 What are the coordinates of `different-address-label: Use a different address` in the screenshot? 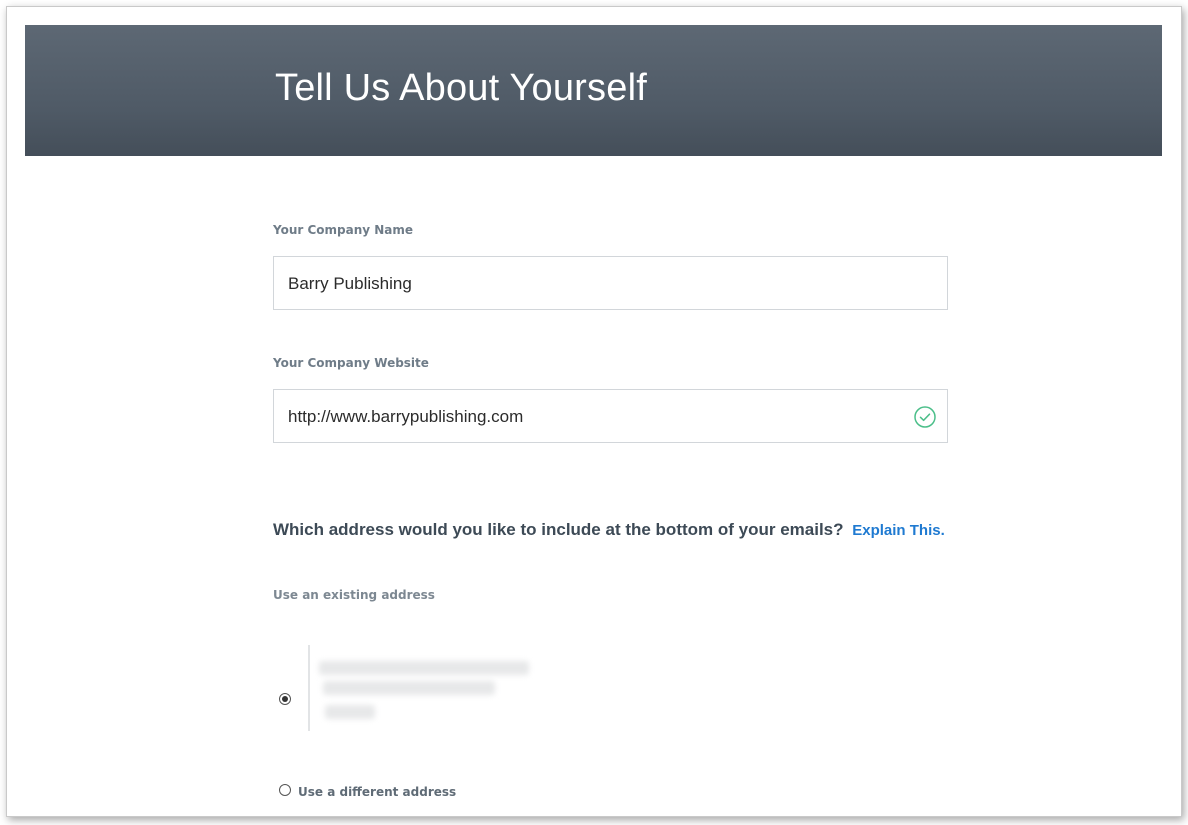 It's located at (377, 792).